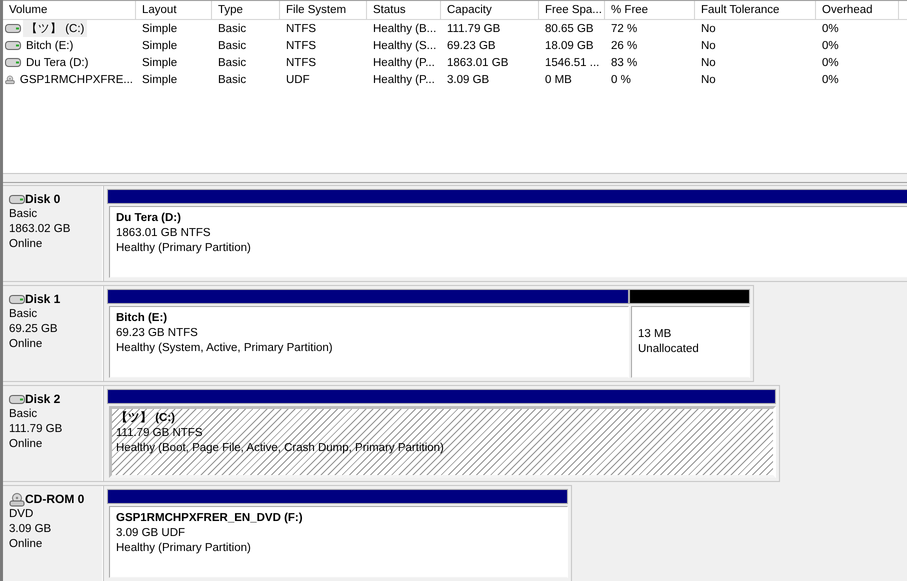 The width and height of the screenshot is (907, 581). I want to click on column-header: % Free, so click(650, 10).